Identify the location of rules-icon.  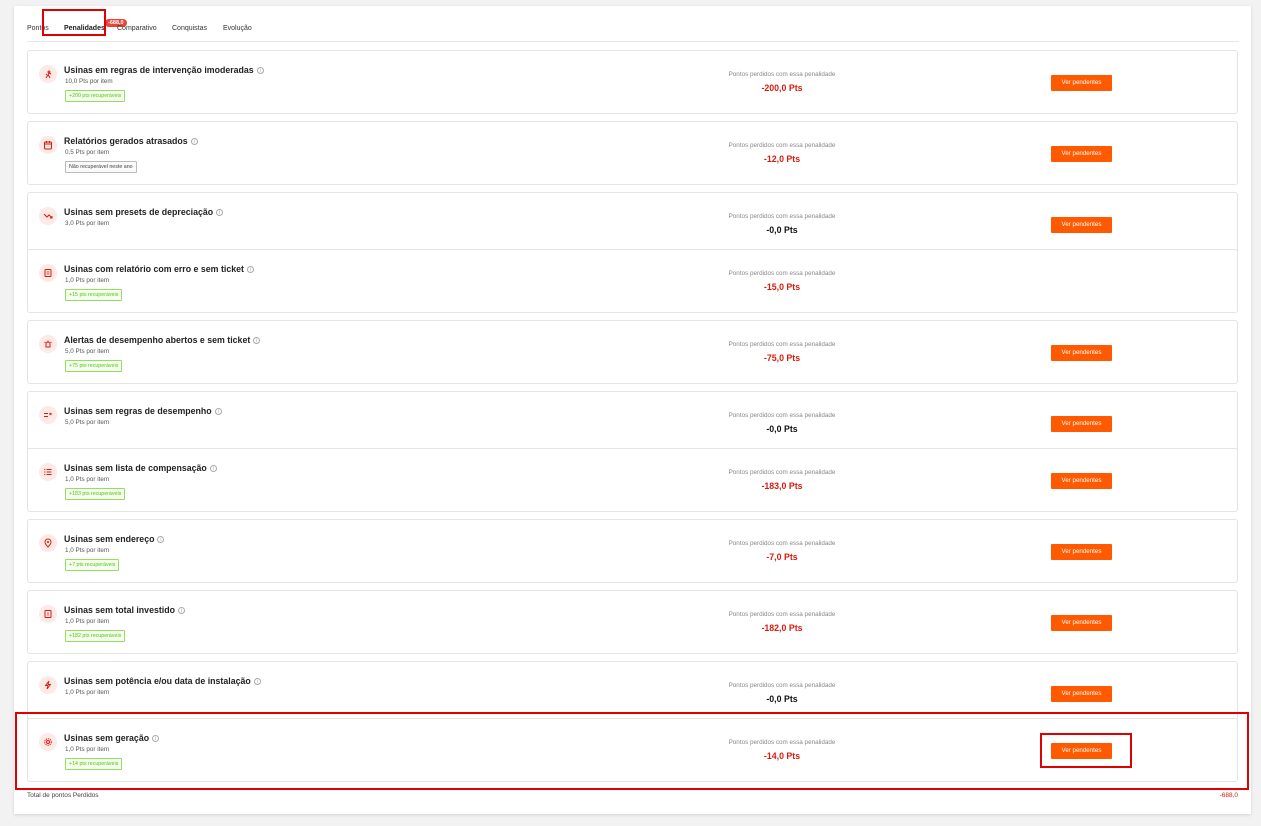
(48, 415).